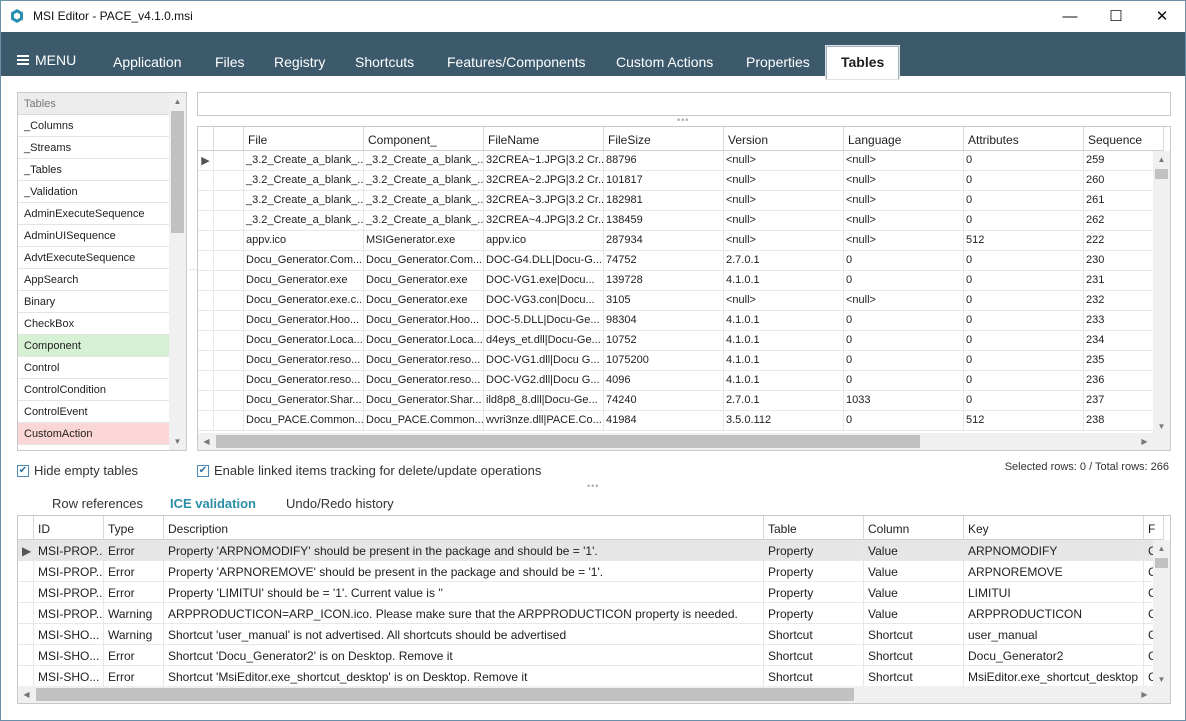  I want to click on table-cell: 232, so click(1124, 301).